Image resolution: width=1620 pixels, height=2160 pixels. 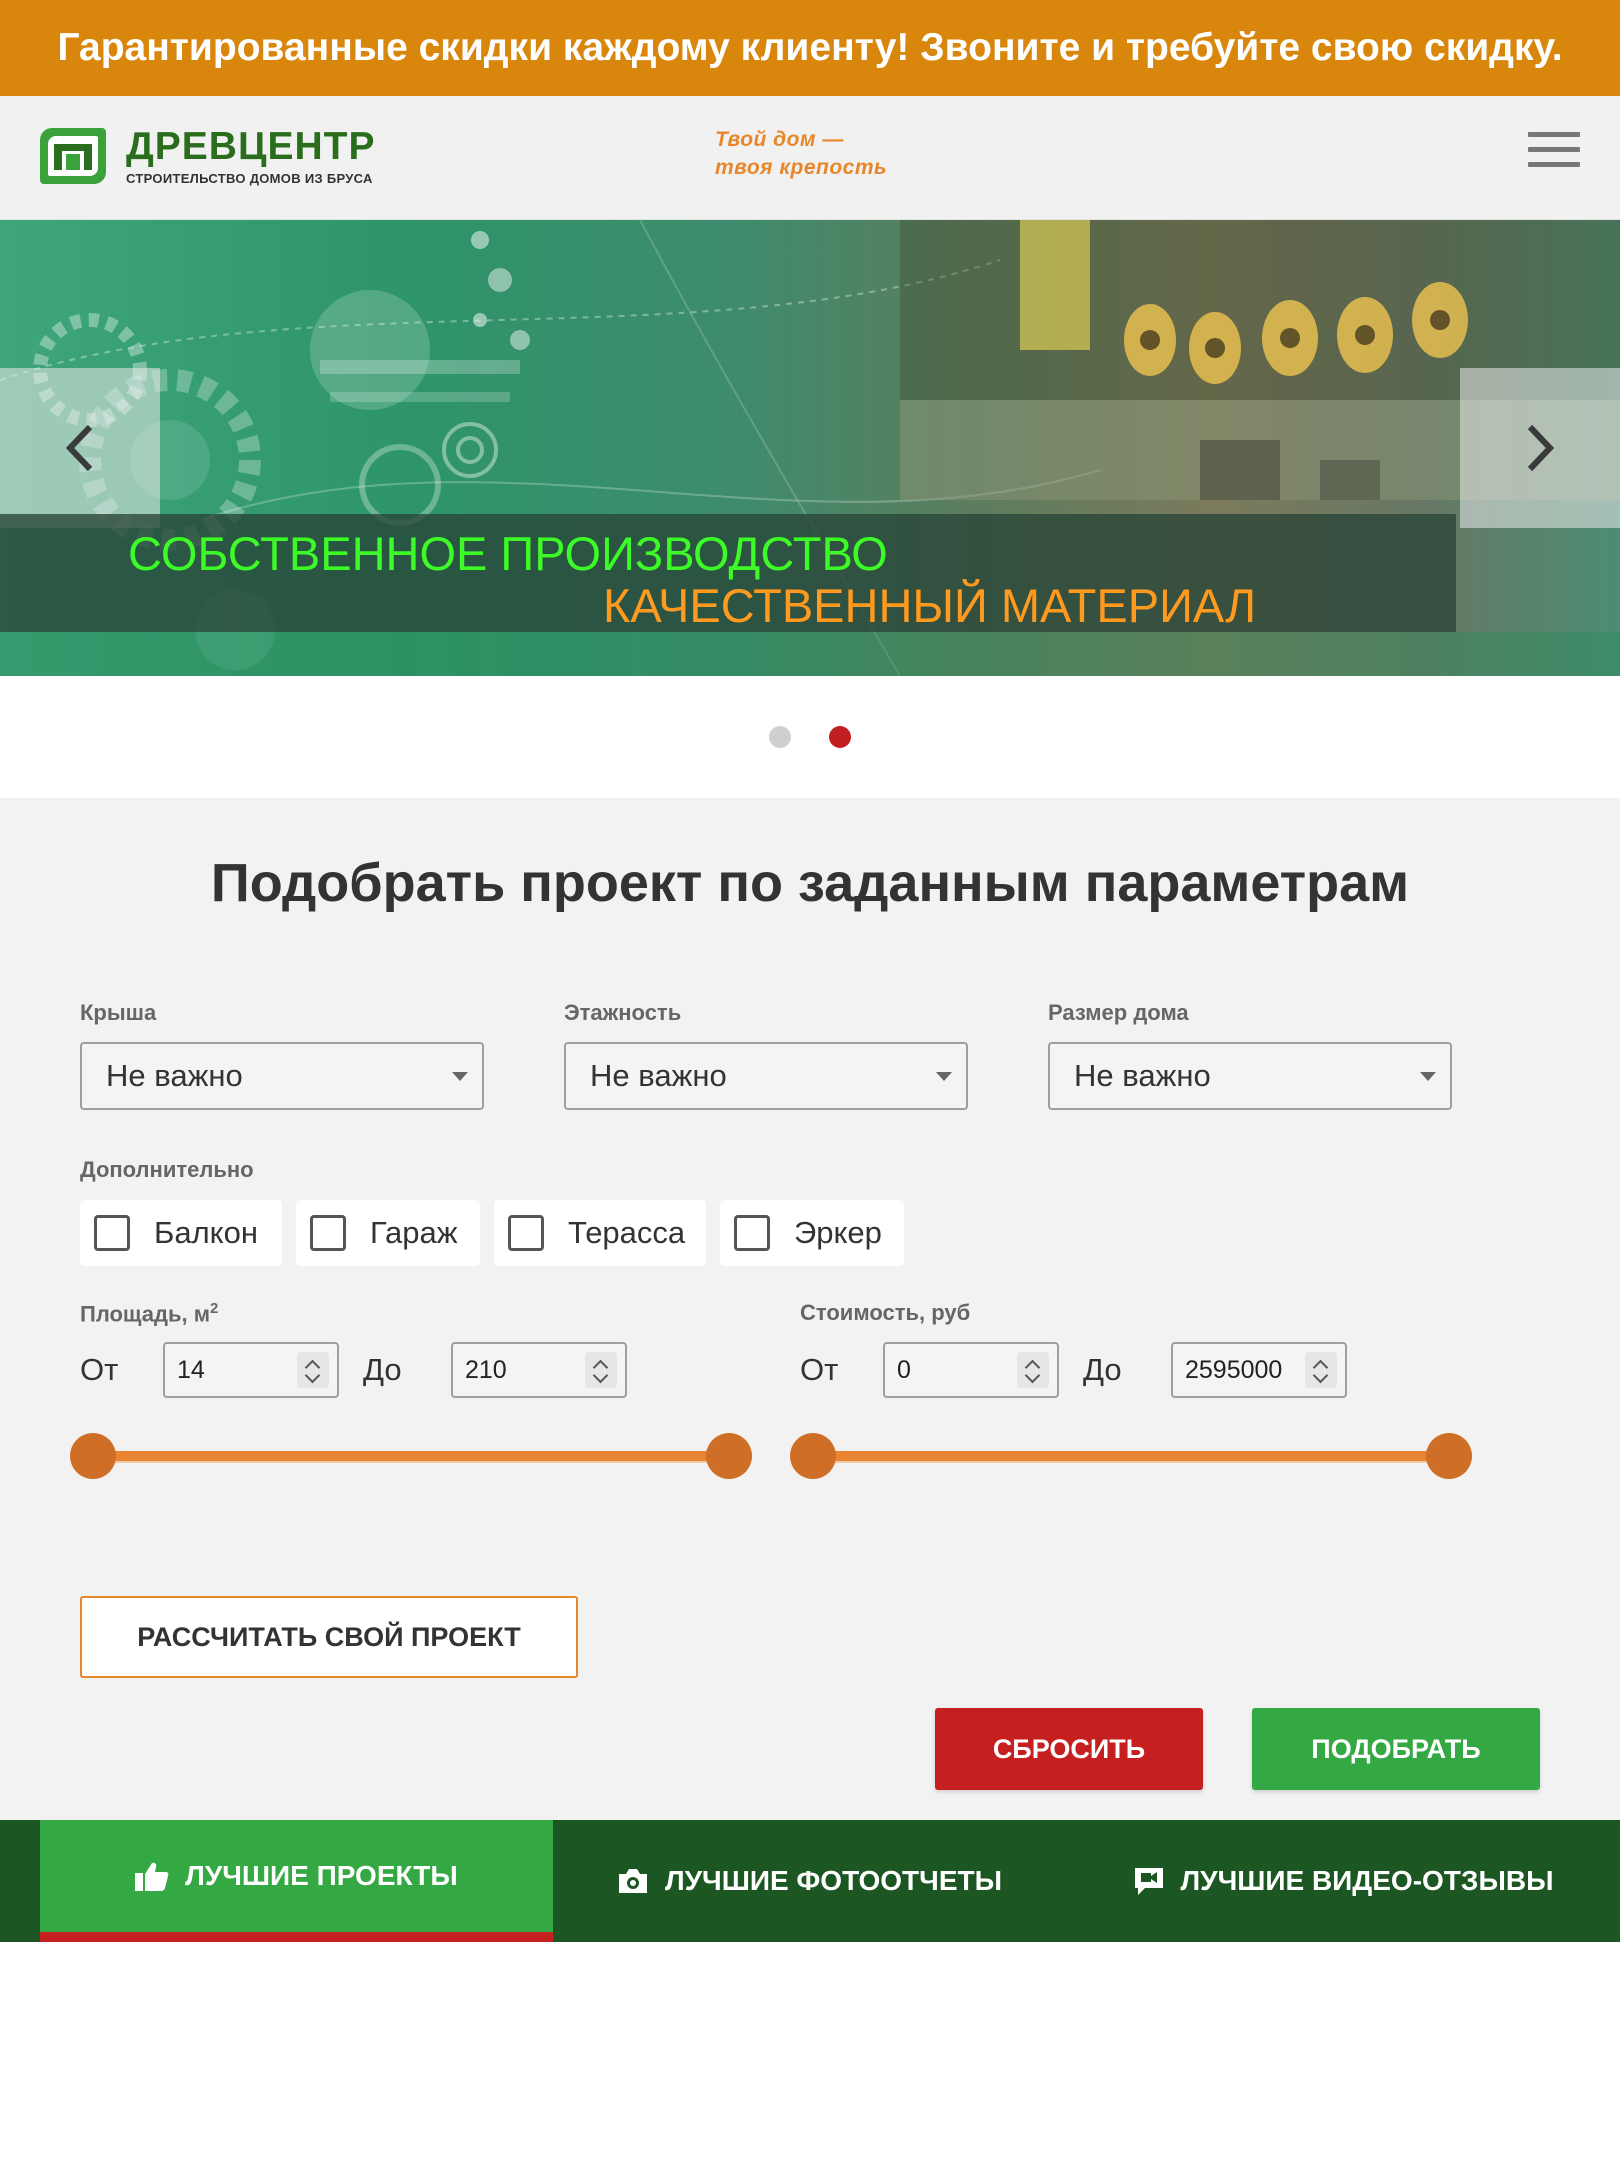 I want to click on tab-best-photo-reports: ЛУЧШИЕ ФОТООТЧЕТЫ, so click(x=809, y=1881).